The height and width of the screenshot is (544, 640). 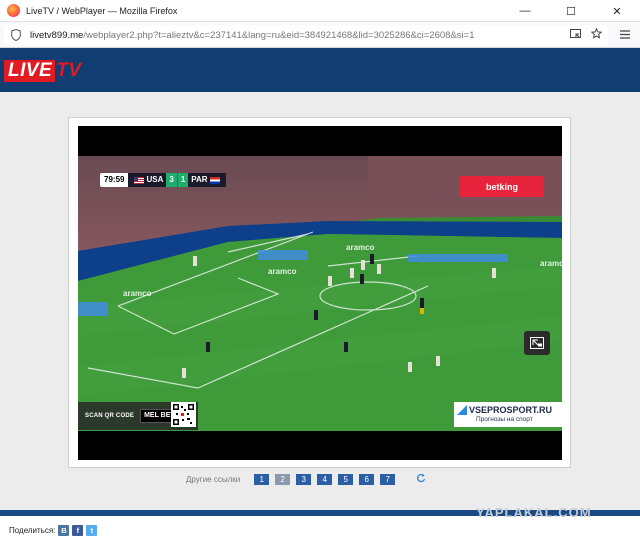 What do you see at coordinates (183, 414) in the screenshot?
I see `qr-code-icon` at bounding box center [183, 414].